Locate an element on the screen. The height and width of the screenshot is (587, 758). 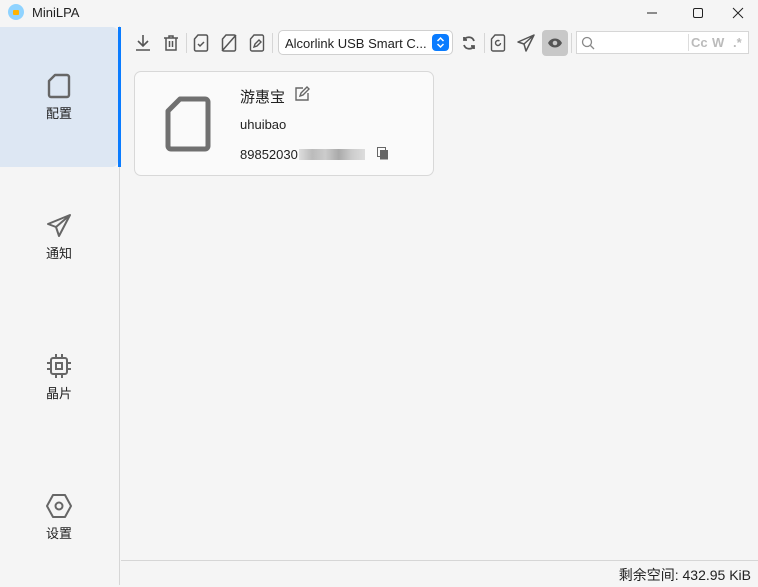
regex-toggle: .* is located at coordinates (737, 42).